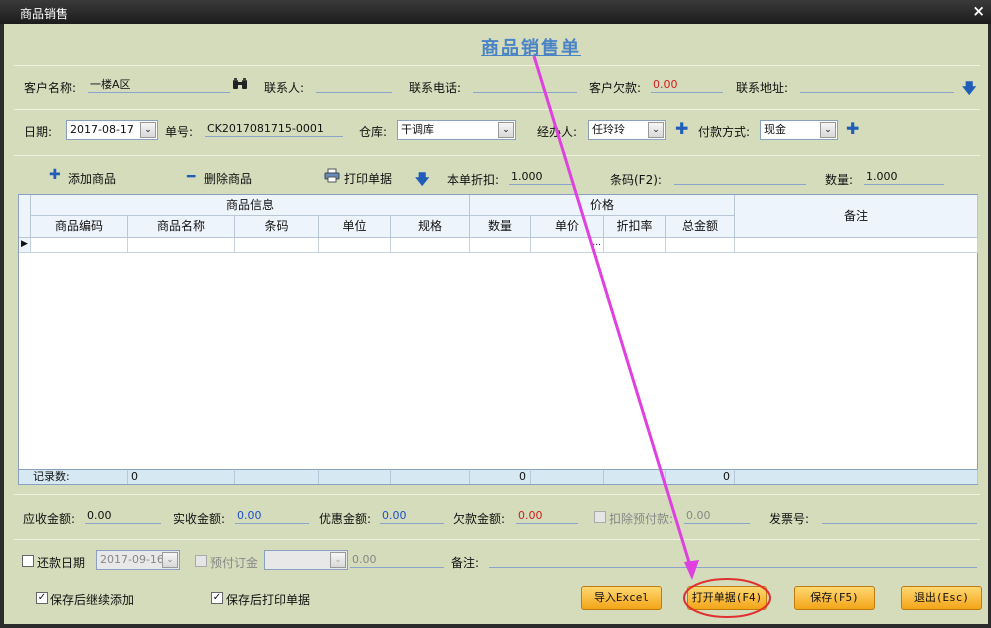 This screenshot has width=991, height=628. I want to click on annotation-arrow-line, so click(613, 314).